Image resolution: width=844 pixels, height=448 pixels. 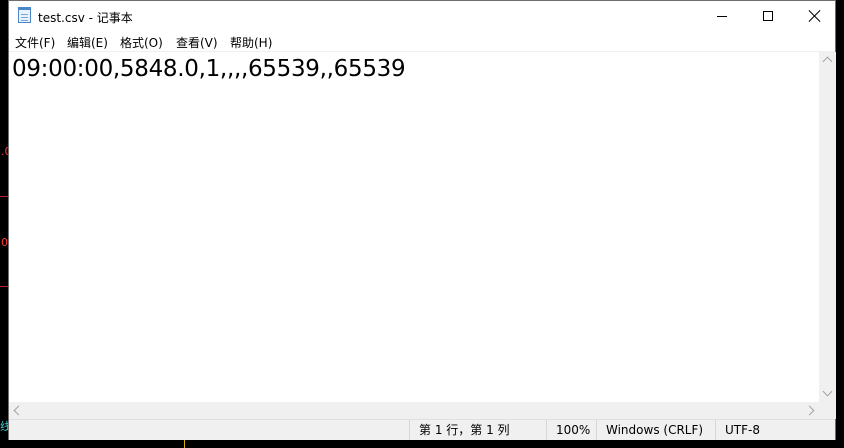 What do you see at coordinates (827, 391) in the screenshot?
I see `scroll-down-icon` at bounding box center [827, 391].